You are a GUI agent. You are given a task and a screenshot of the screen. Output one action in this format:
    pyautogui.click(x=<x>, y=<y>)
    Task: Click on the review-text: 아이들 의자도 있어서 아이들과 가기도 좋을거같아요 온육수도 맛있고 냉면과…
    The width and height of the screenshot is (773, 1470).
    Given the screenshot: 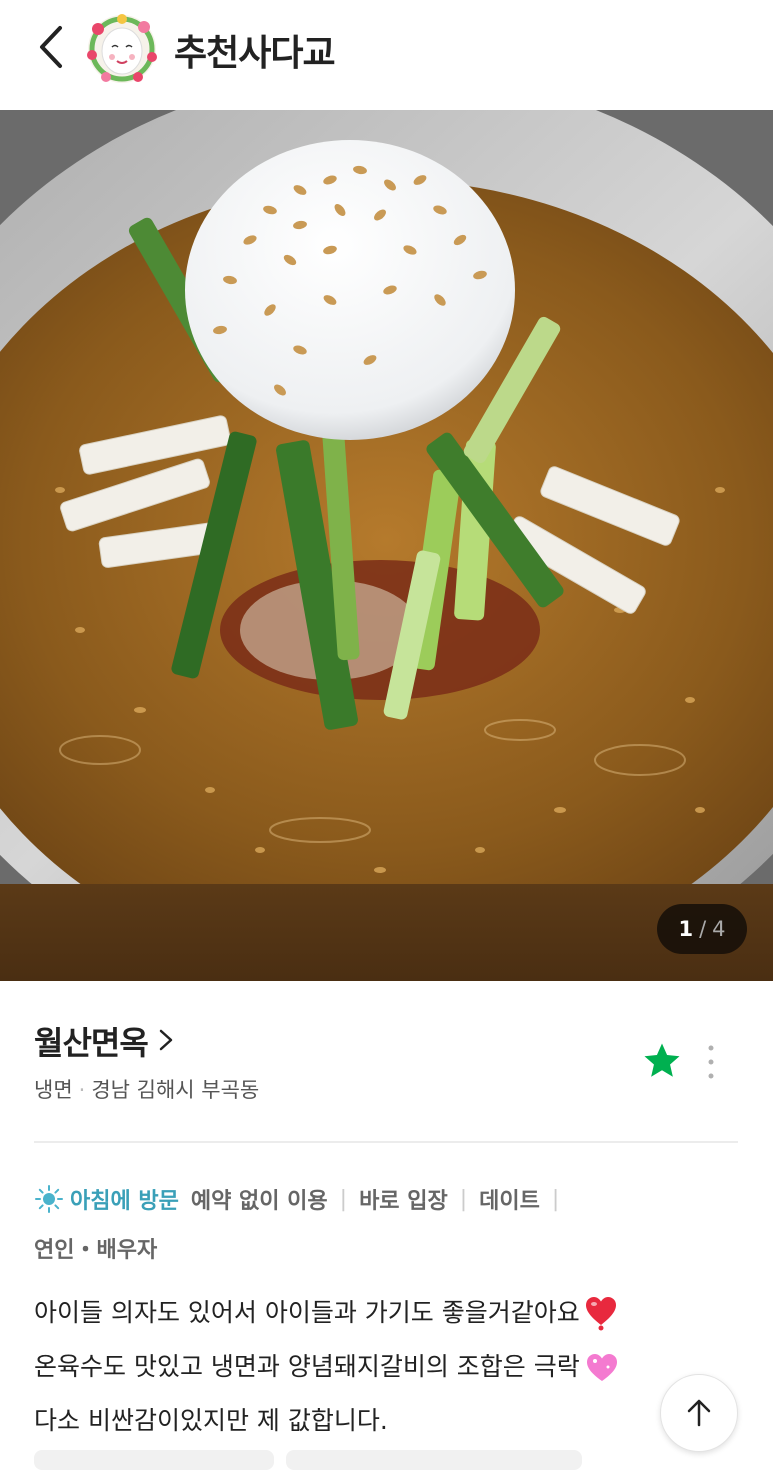 What is the action you would take?
    pyautogui.click(x=384, y=1367)
    